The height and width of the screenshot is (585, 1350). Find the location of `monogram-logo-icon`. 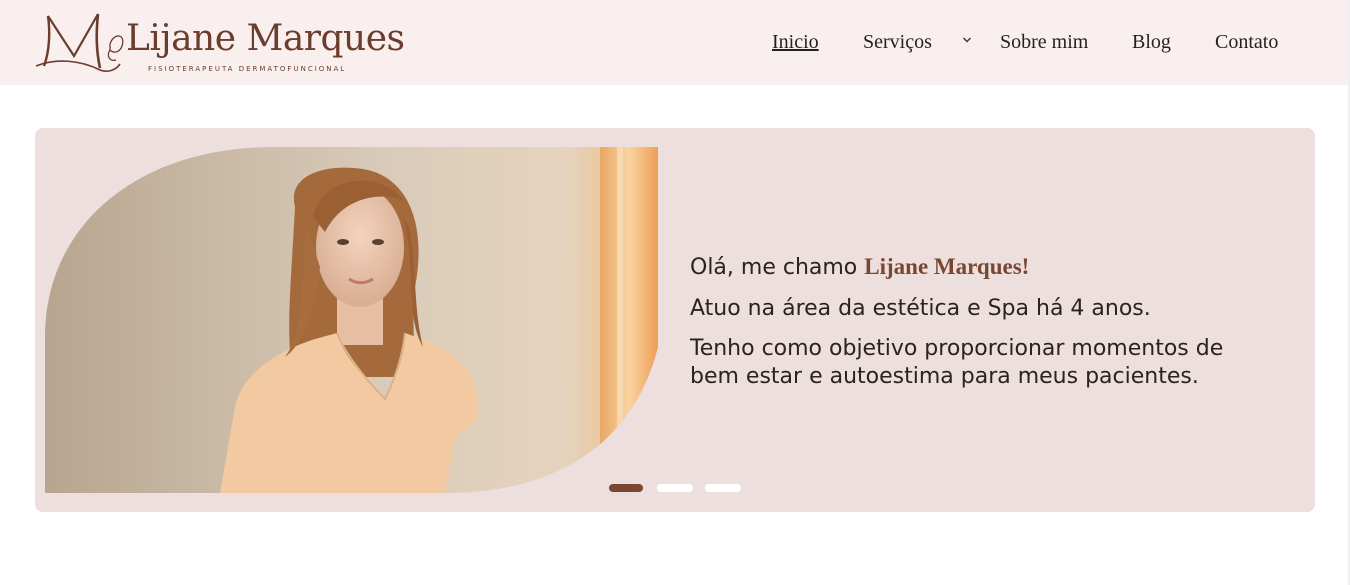

monogram-logo-icon is located at coordinates (80, 42).